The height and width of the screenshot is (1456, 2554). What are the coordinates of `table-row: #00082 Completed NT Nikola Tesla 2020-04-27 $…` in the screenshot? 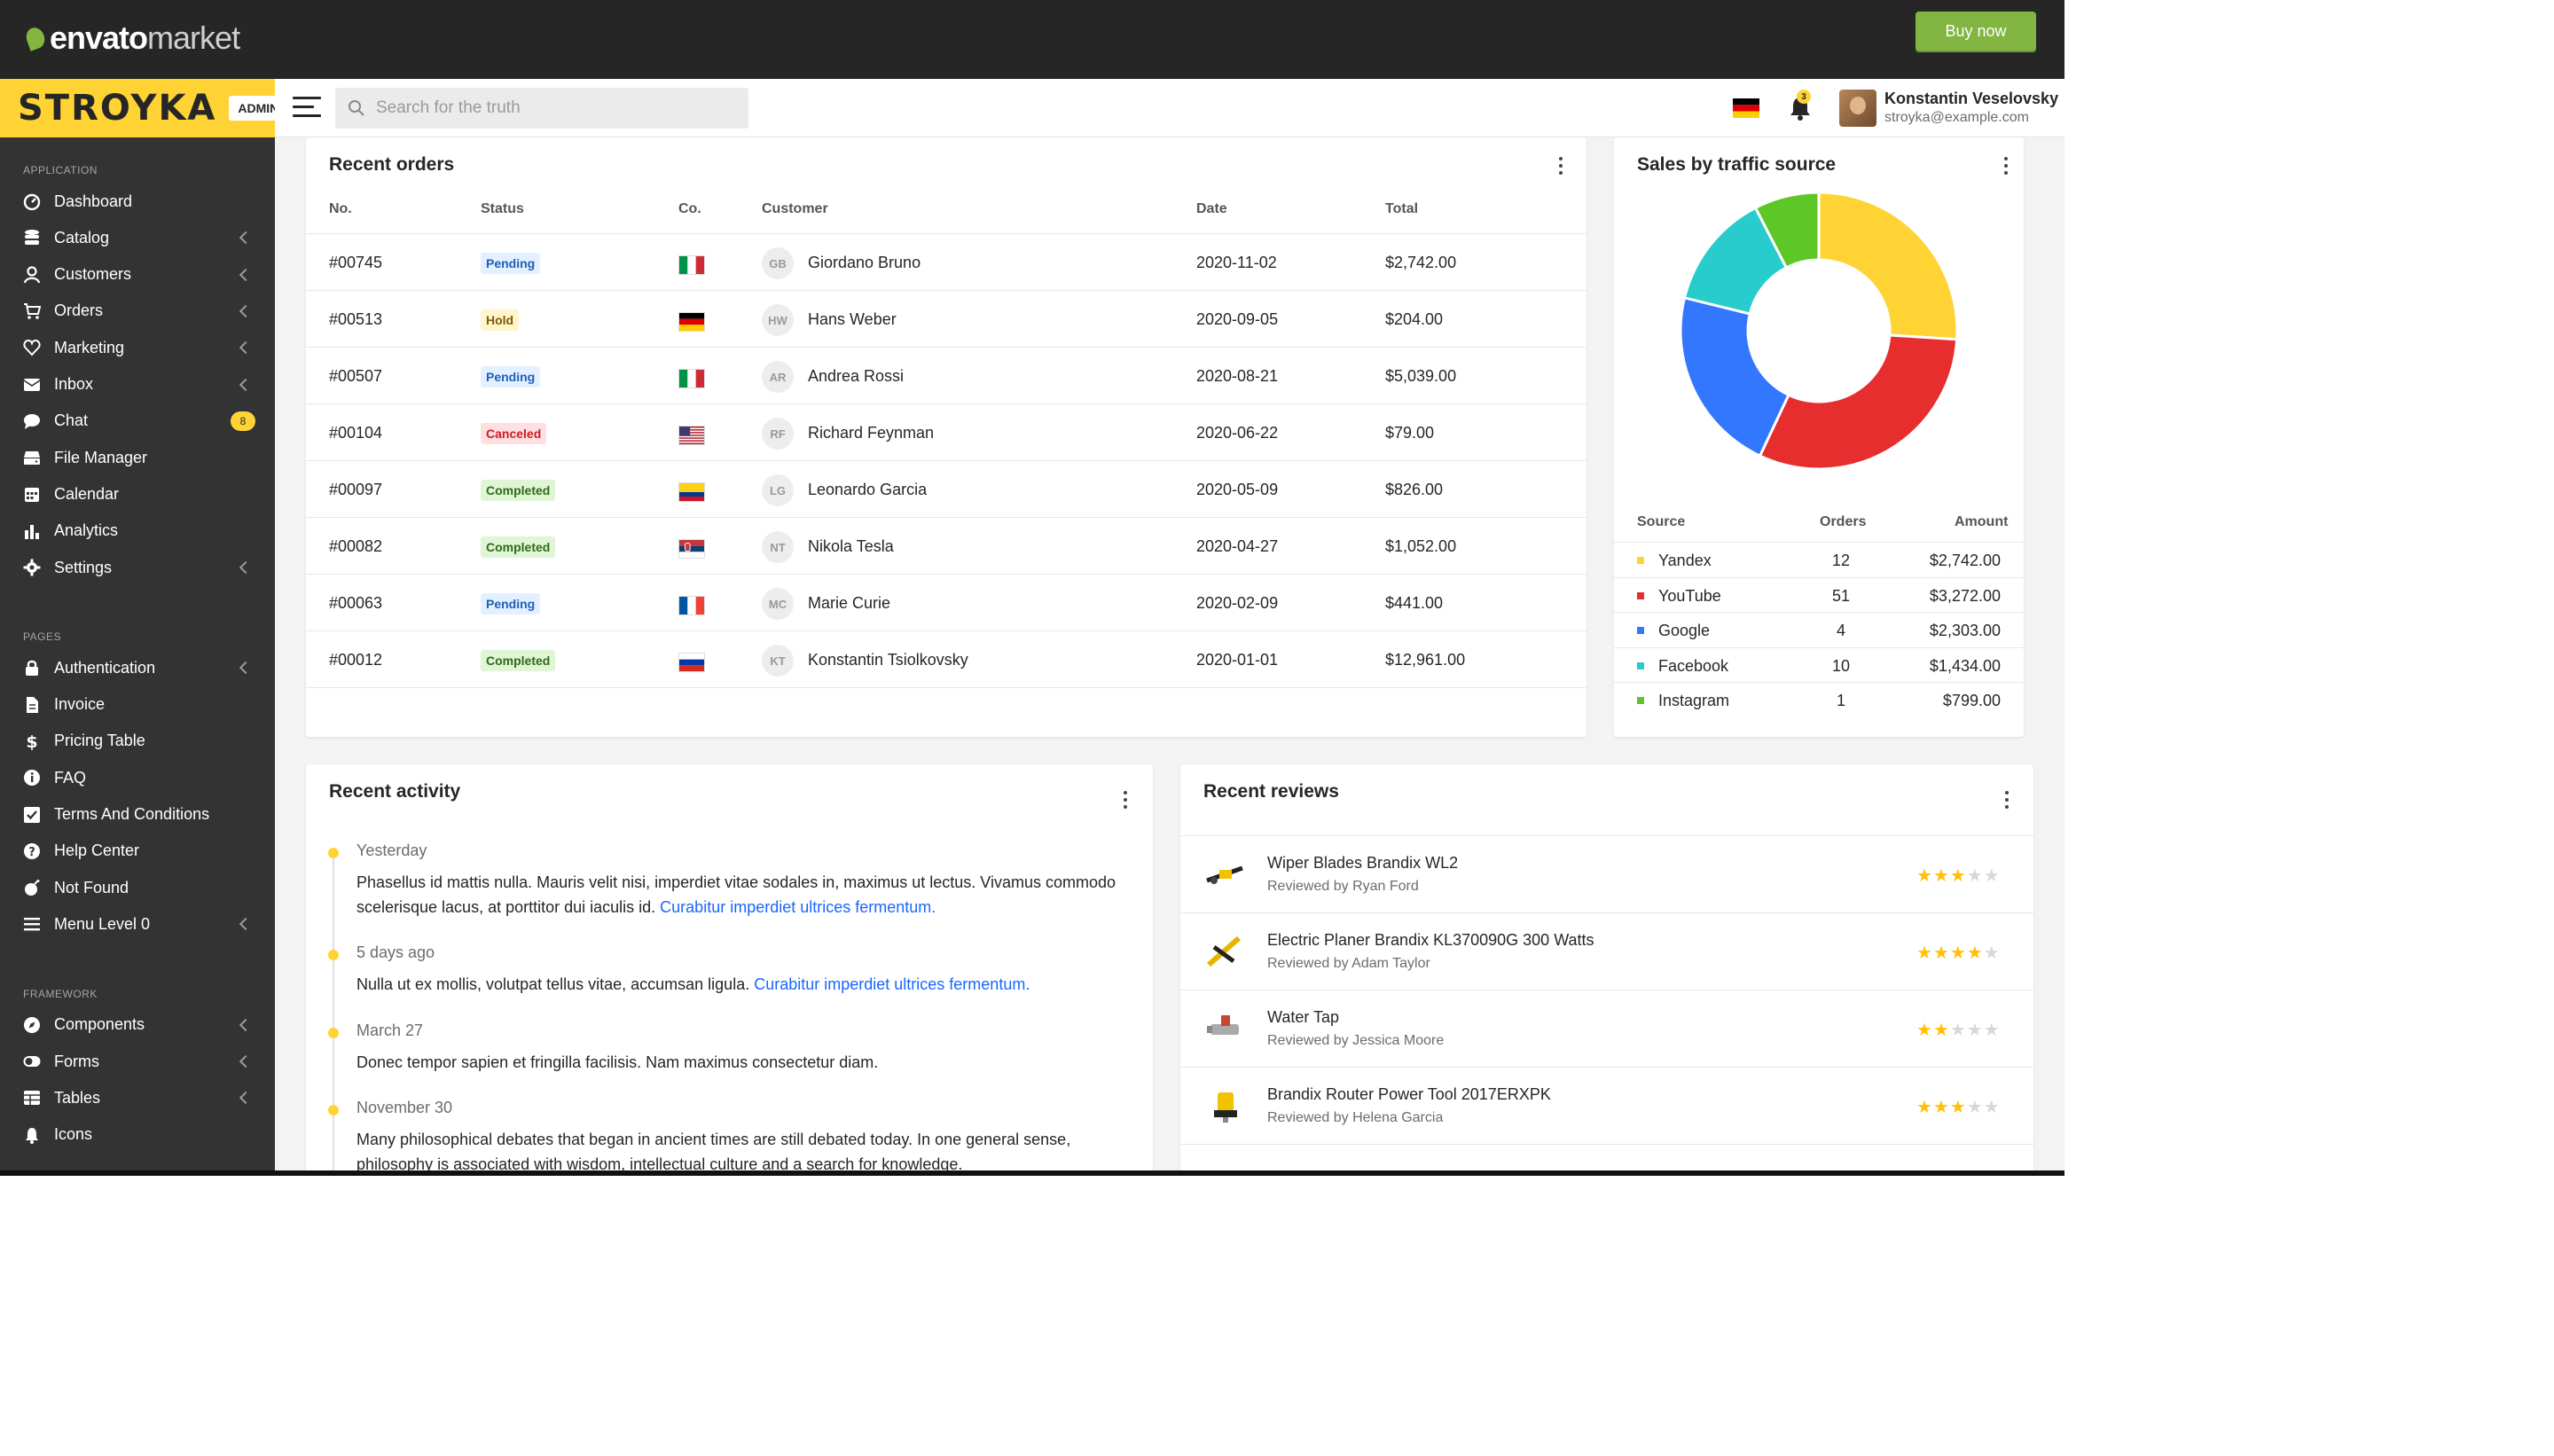 It's located at (946, 545).